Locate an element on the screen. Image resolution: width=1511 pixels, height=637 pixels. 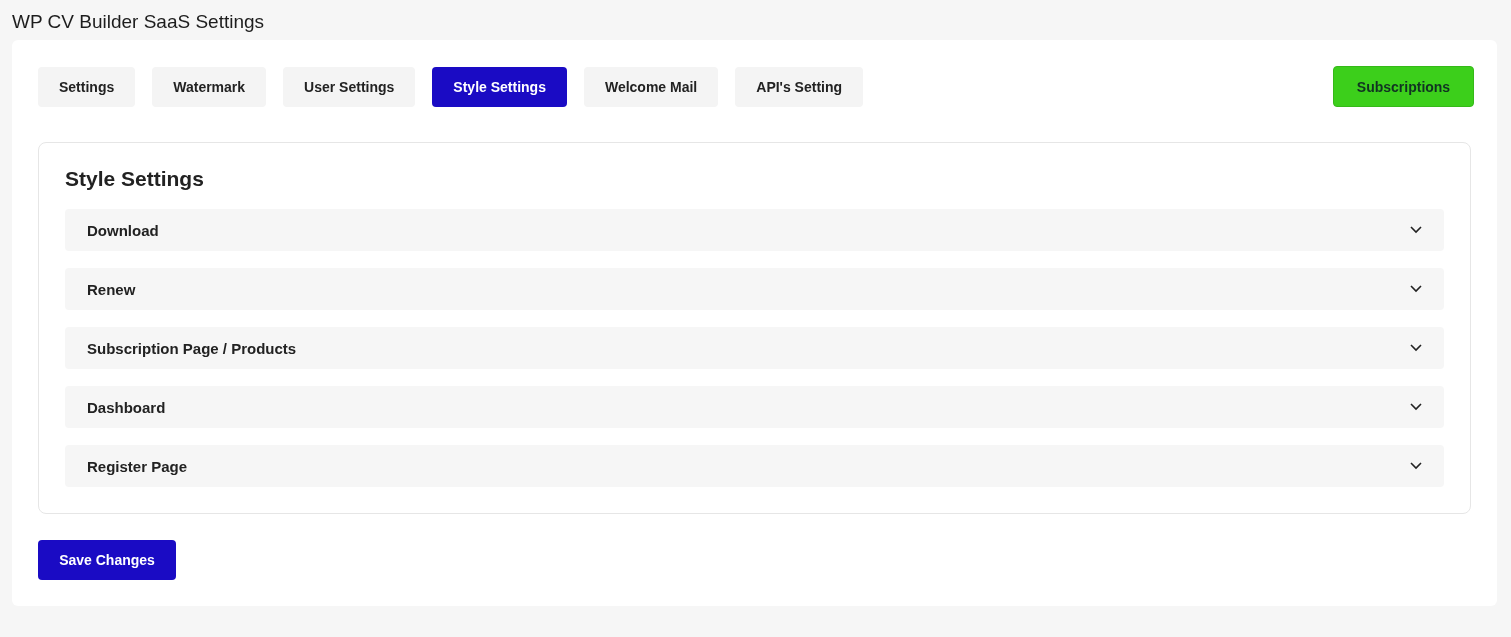
accordion-header: Download is located at coordinates (754, 230).